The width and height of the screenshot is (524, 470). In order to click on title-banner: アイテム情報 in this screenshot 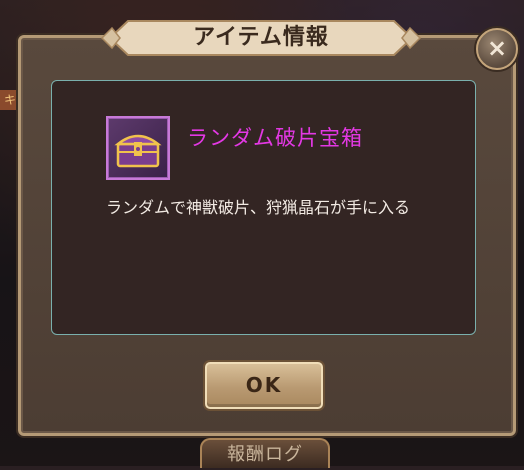, I will do `click(261, 38)`.